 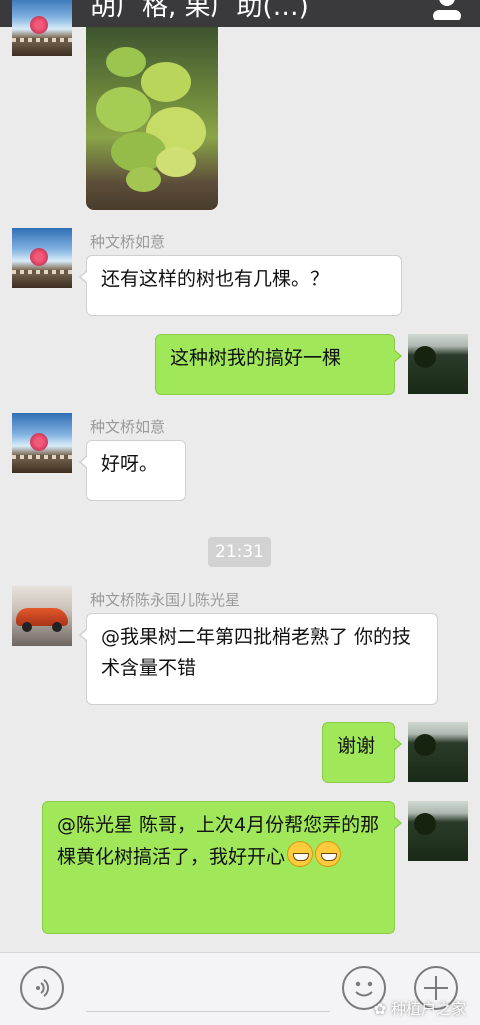 I want to click on chat-header: ‹ 胡广格, 果广助(…), so click(x=240, y=13).